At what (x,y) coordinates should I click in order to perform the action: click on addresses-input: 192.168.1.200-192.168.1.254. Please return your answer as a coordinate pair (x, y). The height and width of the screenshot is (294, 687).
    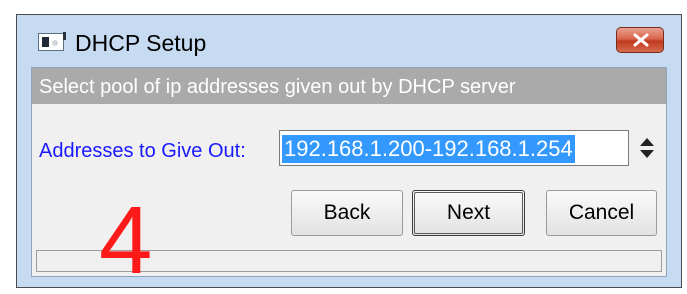
    Looking at the image, I should click on (454, 148).